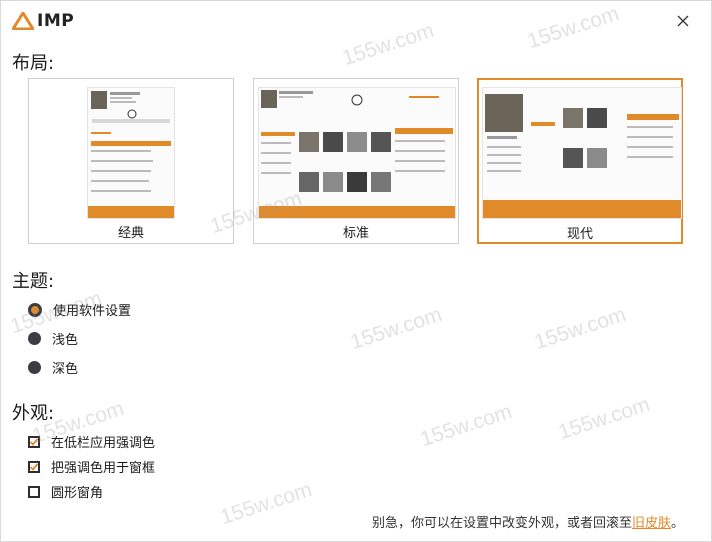  Describe the element at coordinates (33, 63) in the screenshot. I see `layout-section-title: 布局:` at that location.